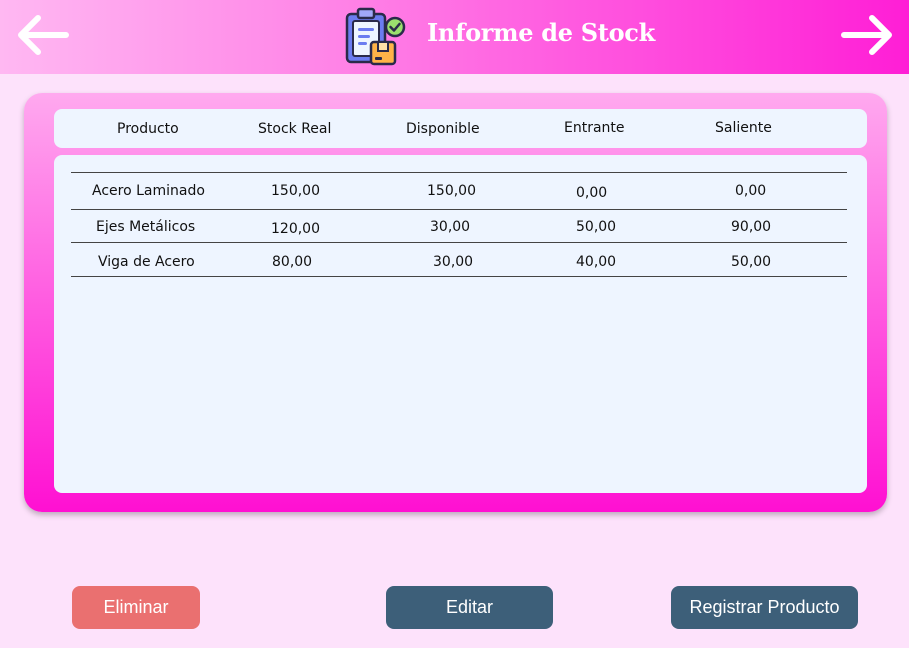  Describe the element at coordinates (295, 229) in the screenshot. I see `cell-stock-real: 120,00` at that location.